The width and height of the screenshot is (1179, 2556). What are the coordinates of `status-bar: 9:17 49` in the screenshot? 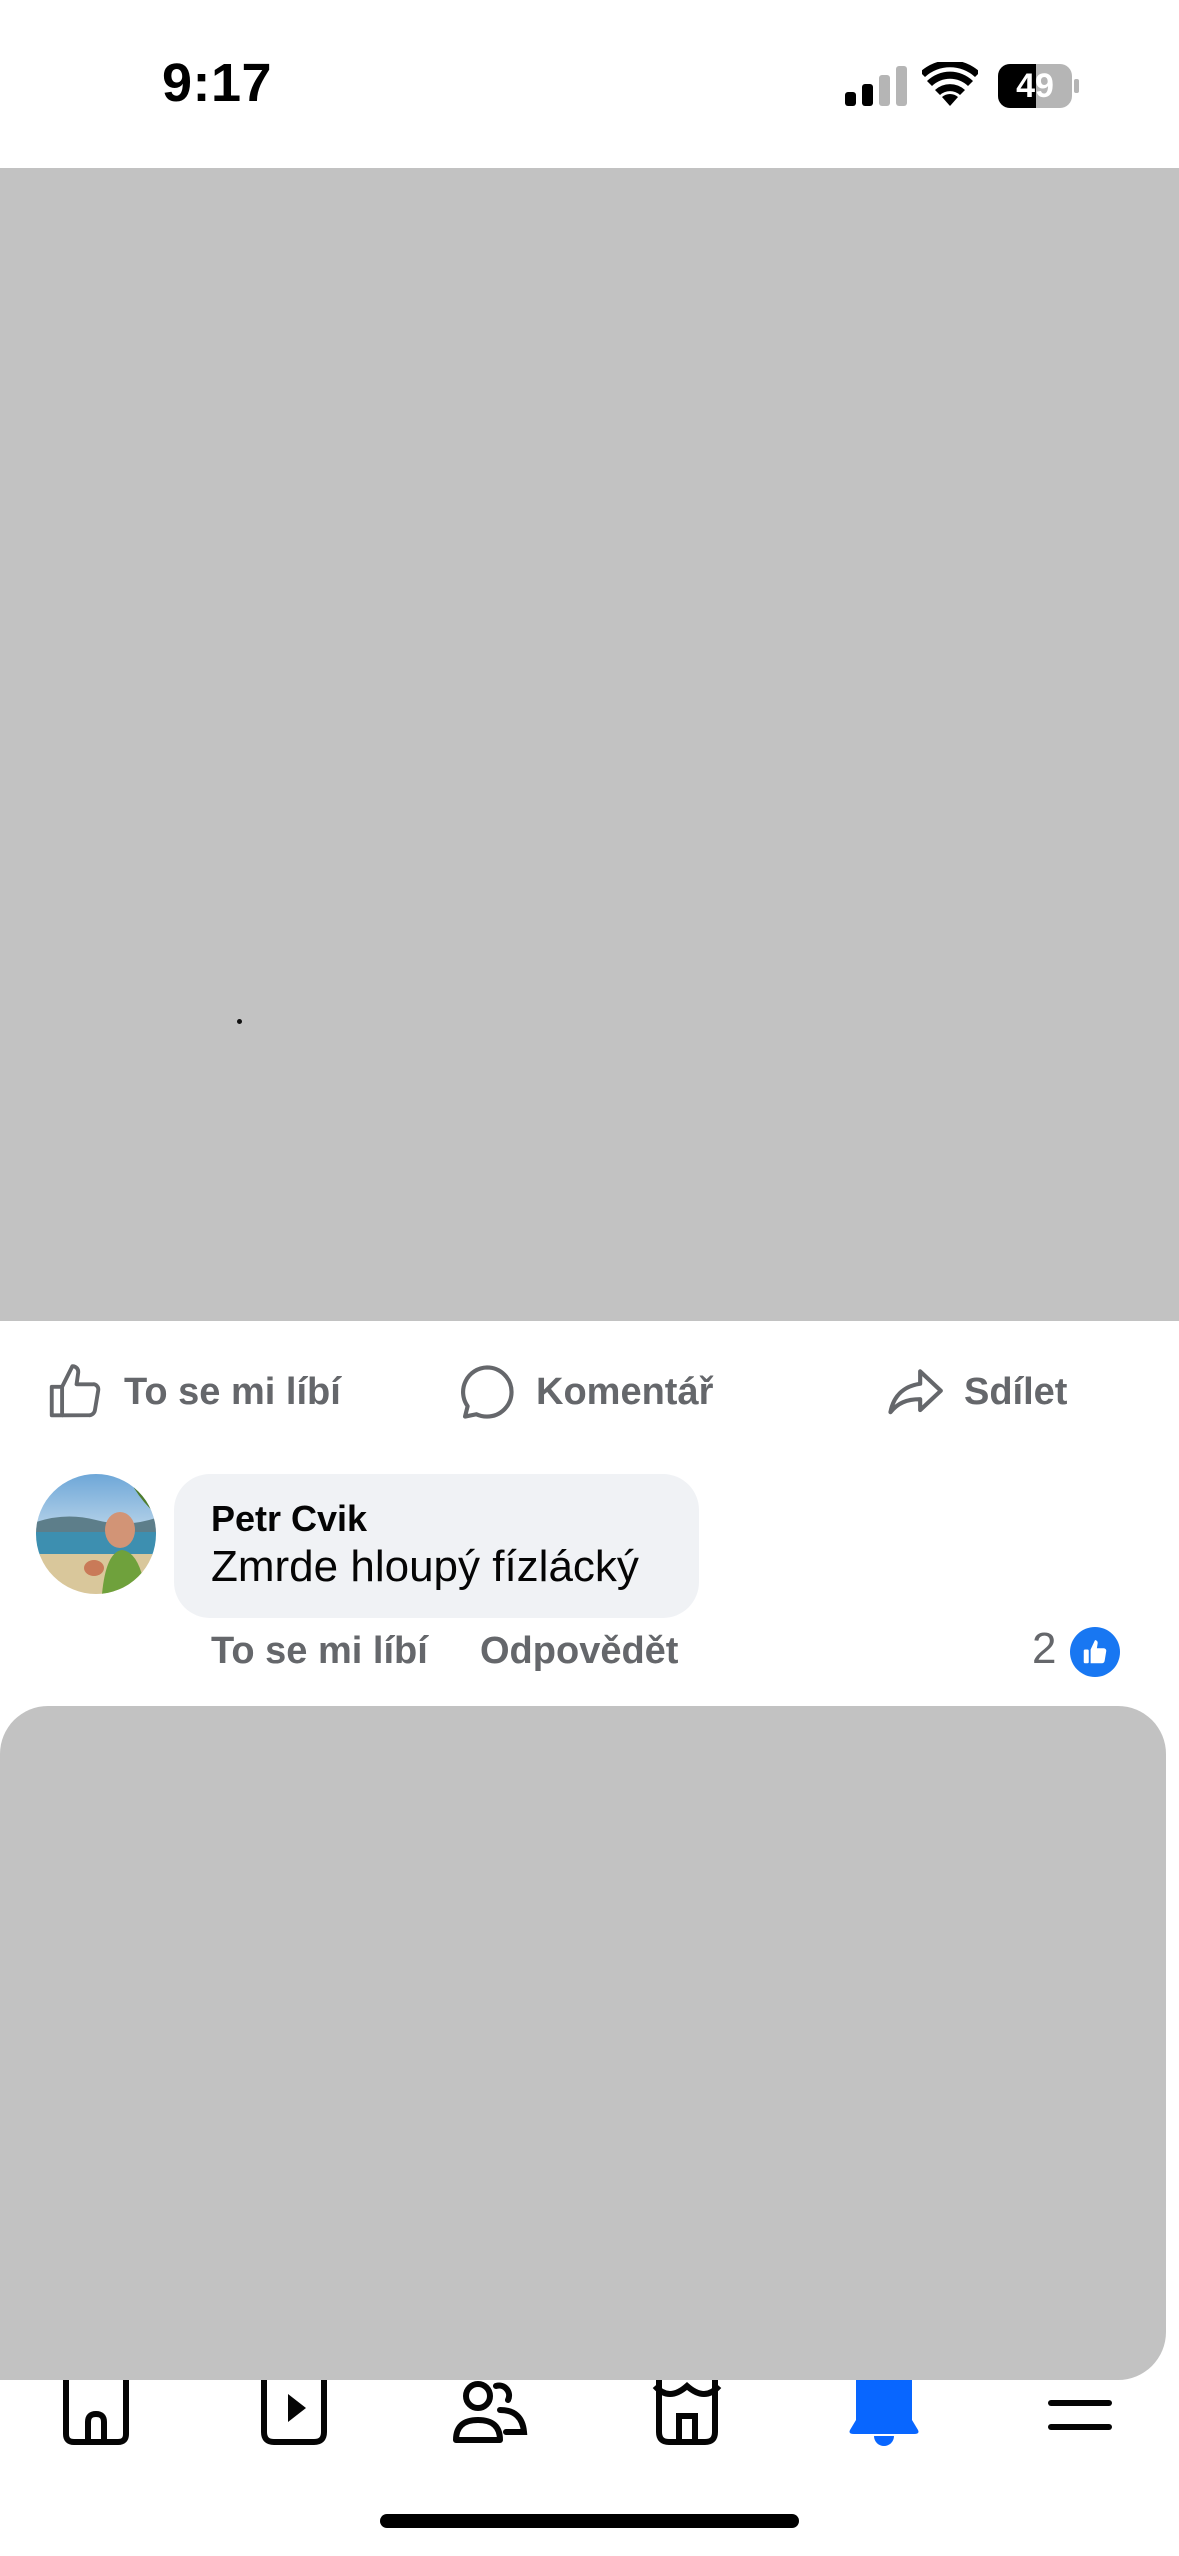 It's located at (589, 84).